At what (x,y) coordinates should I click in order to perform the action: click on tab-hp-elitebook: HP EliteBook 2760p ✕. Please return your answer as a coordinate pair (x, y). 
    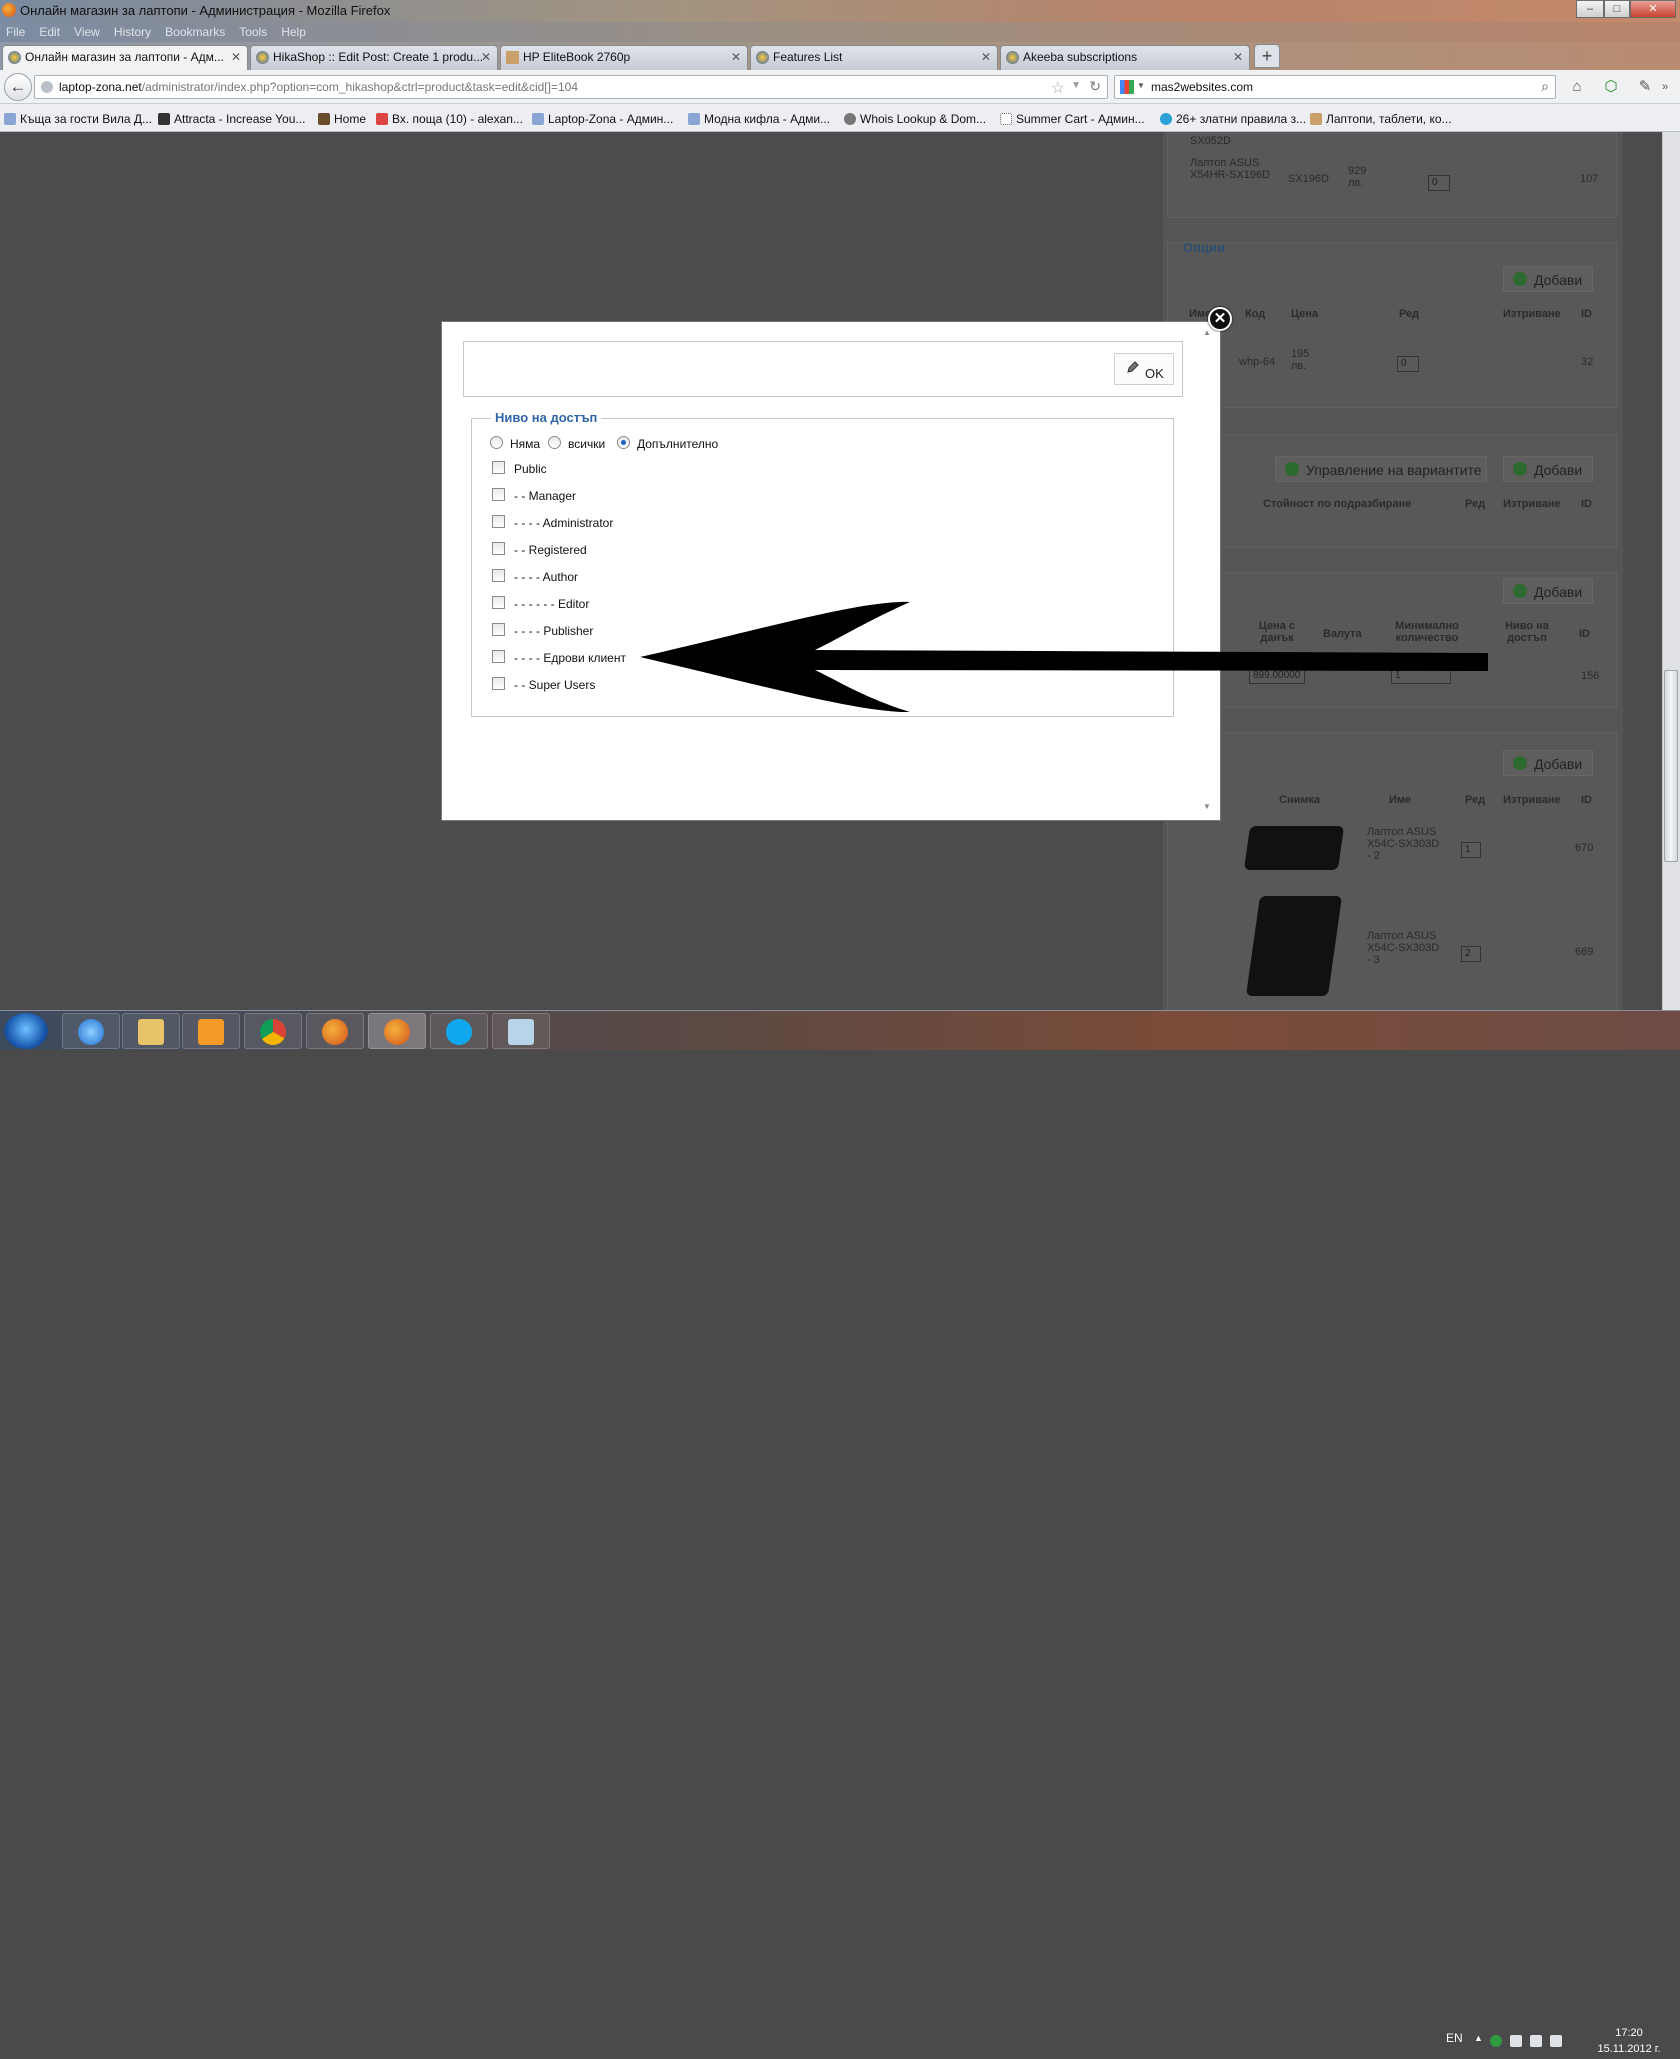
    Looking at the image, I should click on (624, 57).